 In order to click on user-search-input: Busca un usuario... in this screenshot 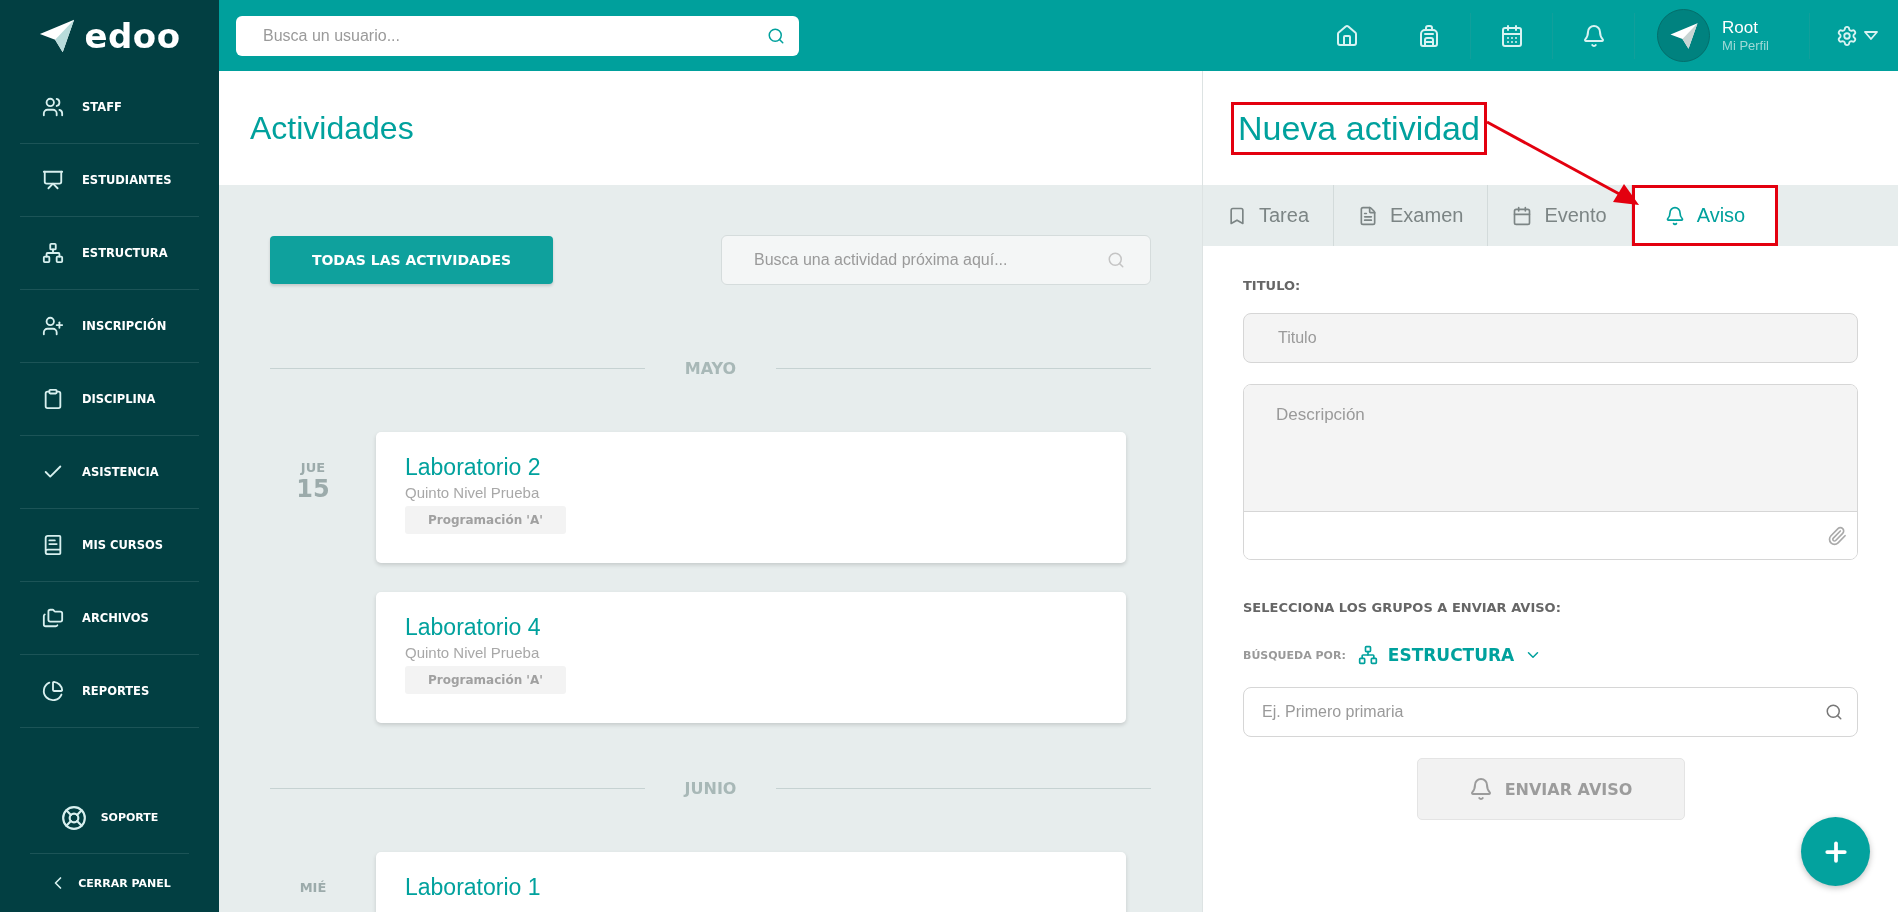, I will do `click(514, 35)`.